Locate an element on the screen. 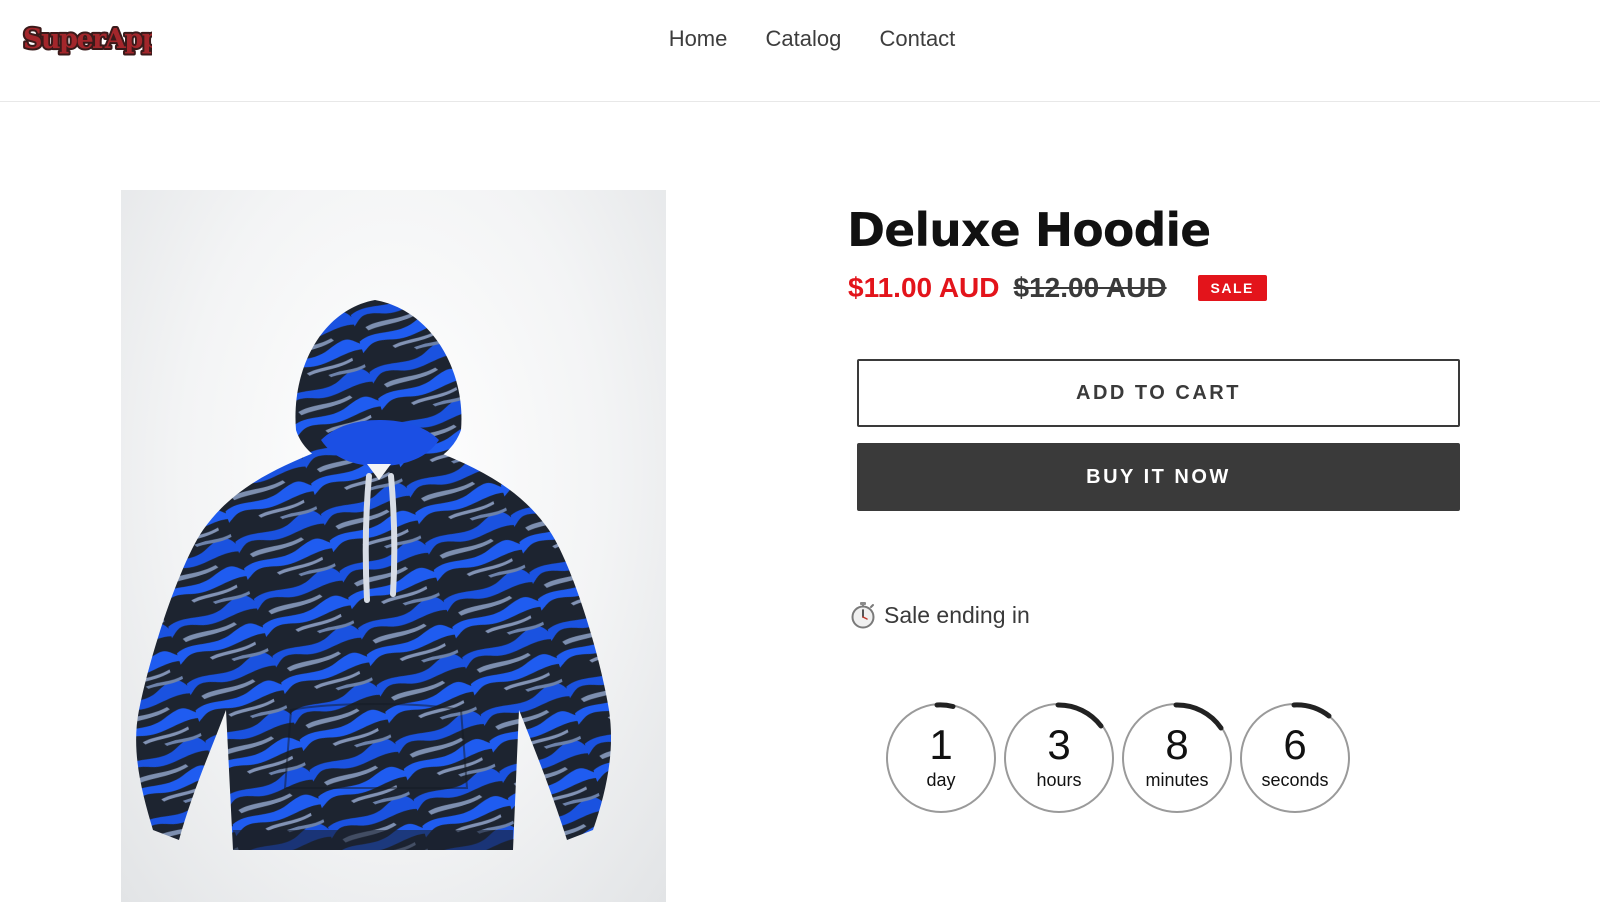 The height and width of the screenshot is (902, 1600). countdown-minutes-value: 8 is located at coordinates (1177, 744).